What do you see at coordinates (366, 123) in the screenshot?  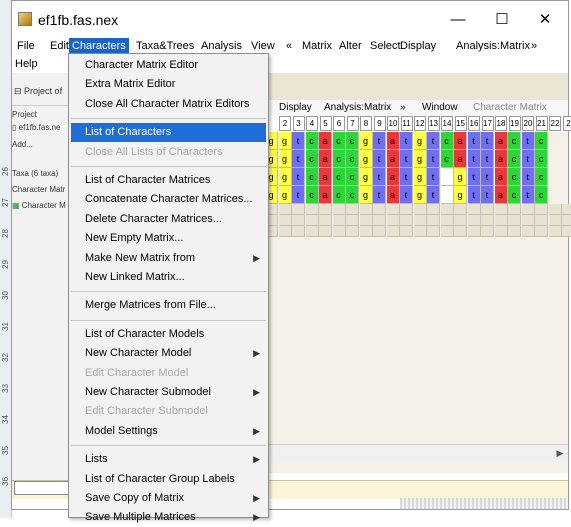 I see `column-header: 8` at bounding box center [366, 123].